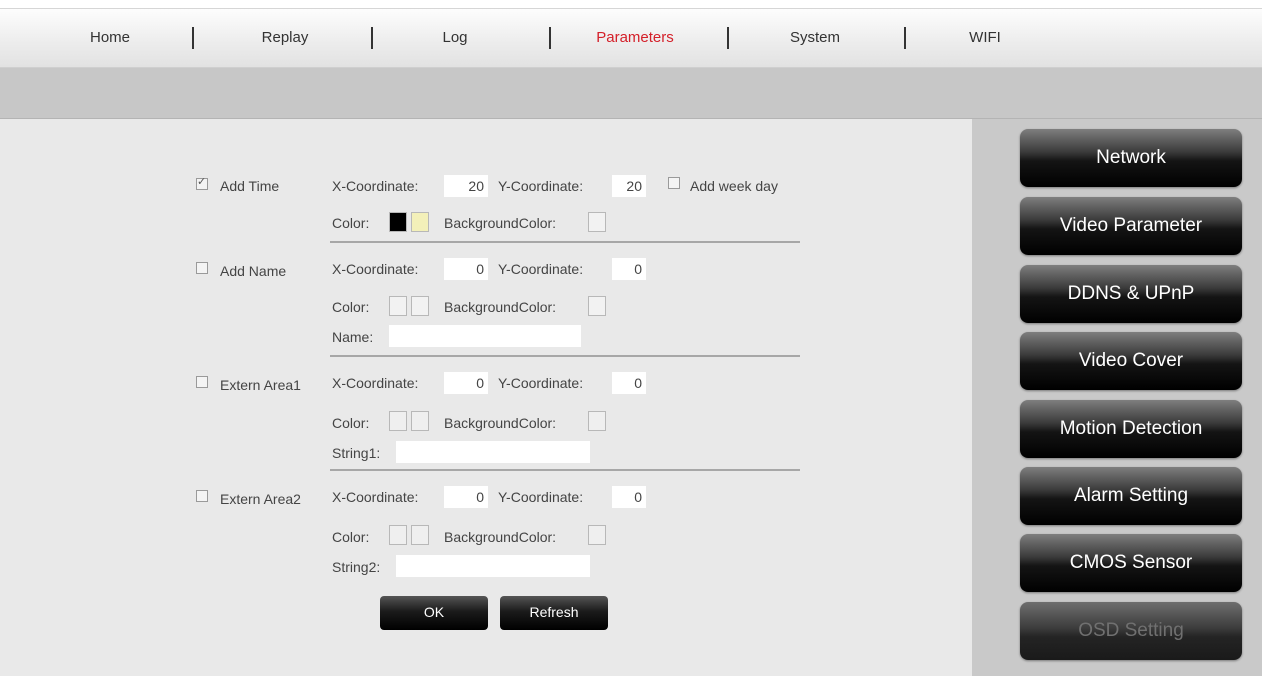 Image resolution: width=1262 pixels, height=676 pixels. Describe the element at coordinates (1131, 496) in the screenshot. I see `sidebar-item-alarm-setting: Alarm Setting` at that location.